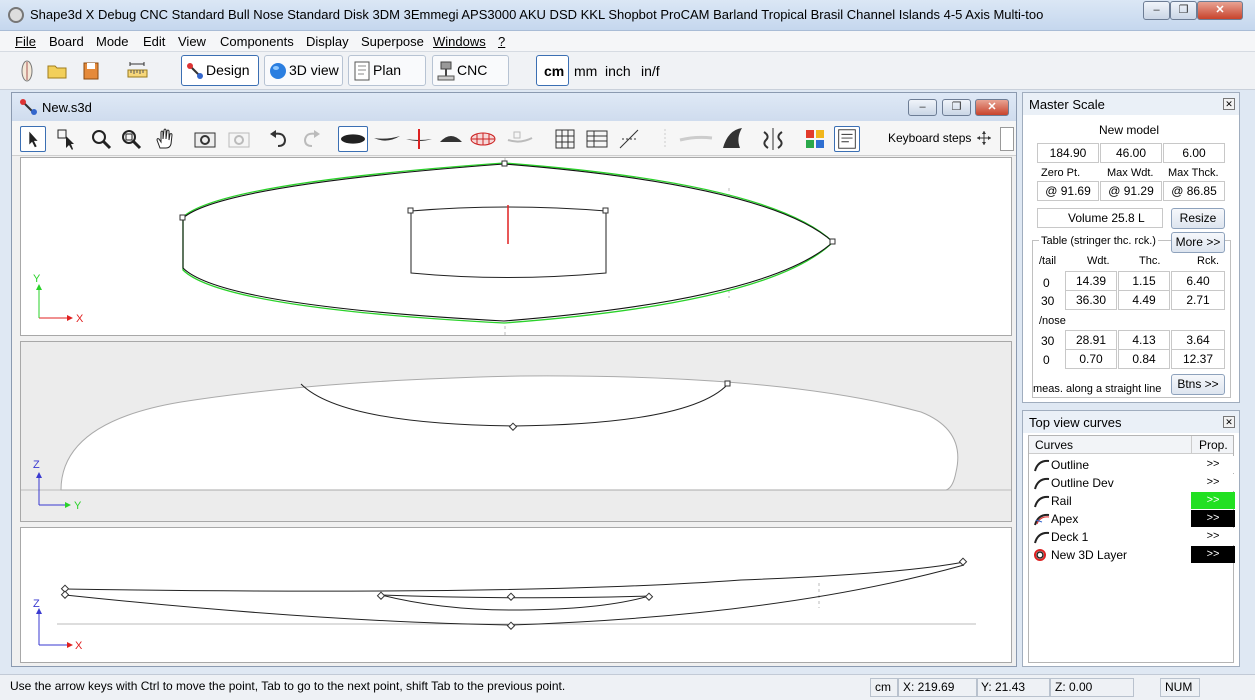 This screenshot has height=700, width=1255. I want to click on keyboard-steps-field, so click(1007, 139).